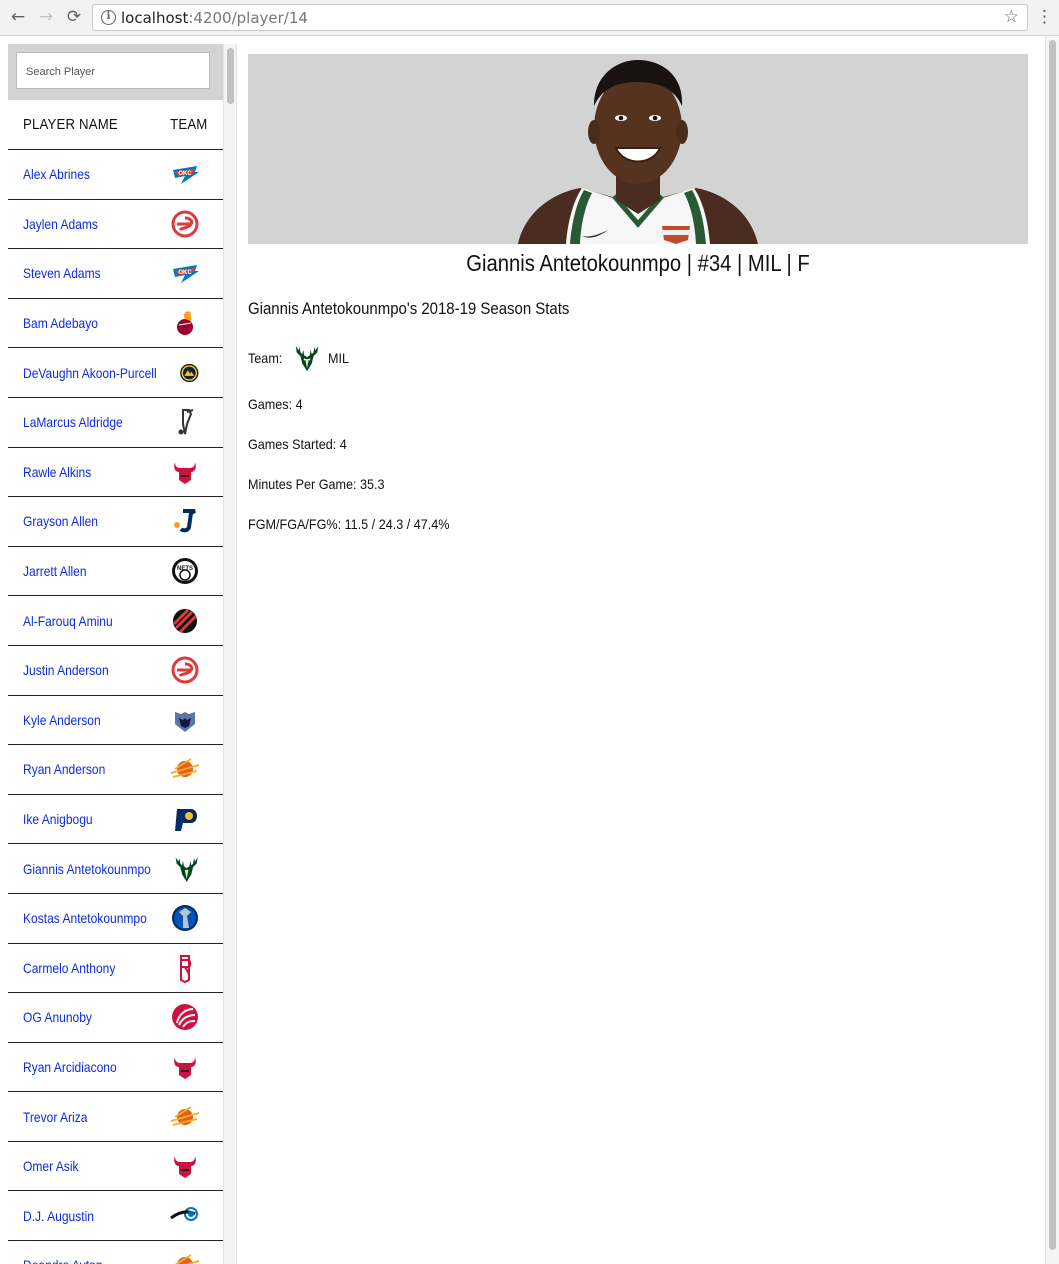 The image size is (1059, 1264). What do you see at coordinates (73, 422) in the screenshot?
I see `player-name-link: LaMarcus Aldridge` at bounding box center [73, 422].